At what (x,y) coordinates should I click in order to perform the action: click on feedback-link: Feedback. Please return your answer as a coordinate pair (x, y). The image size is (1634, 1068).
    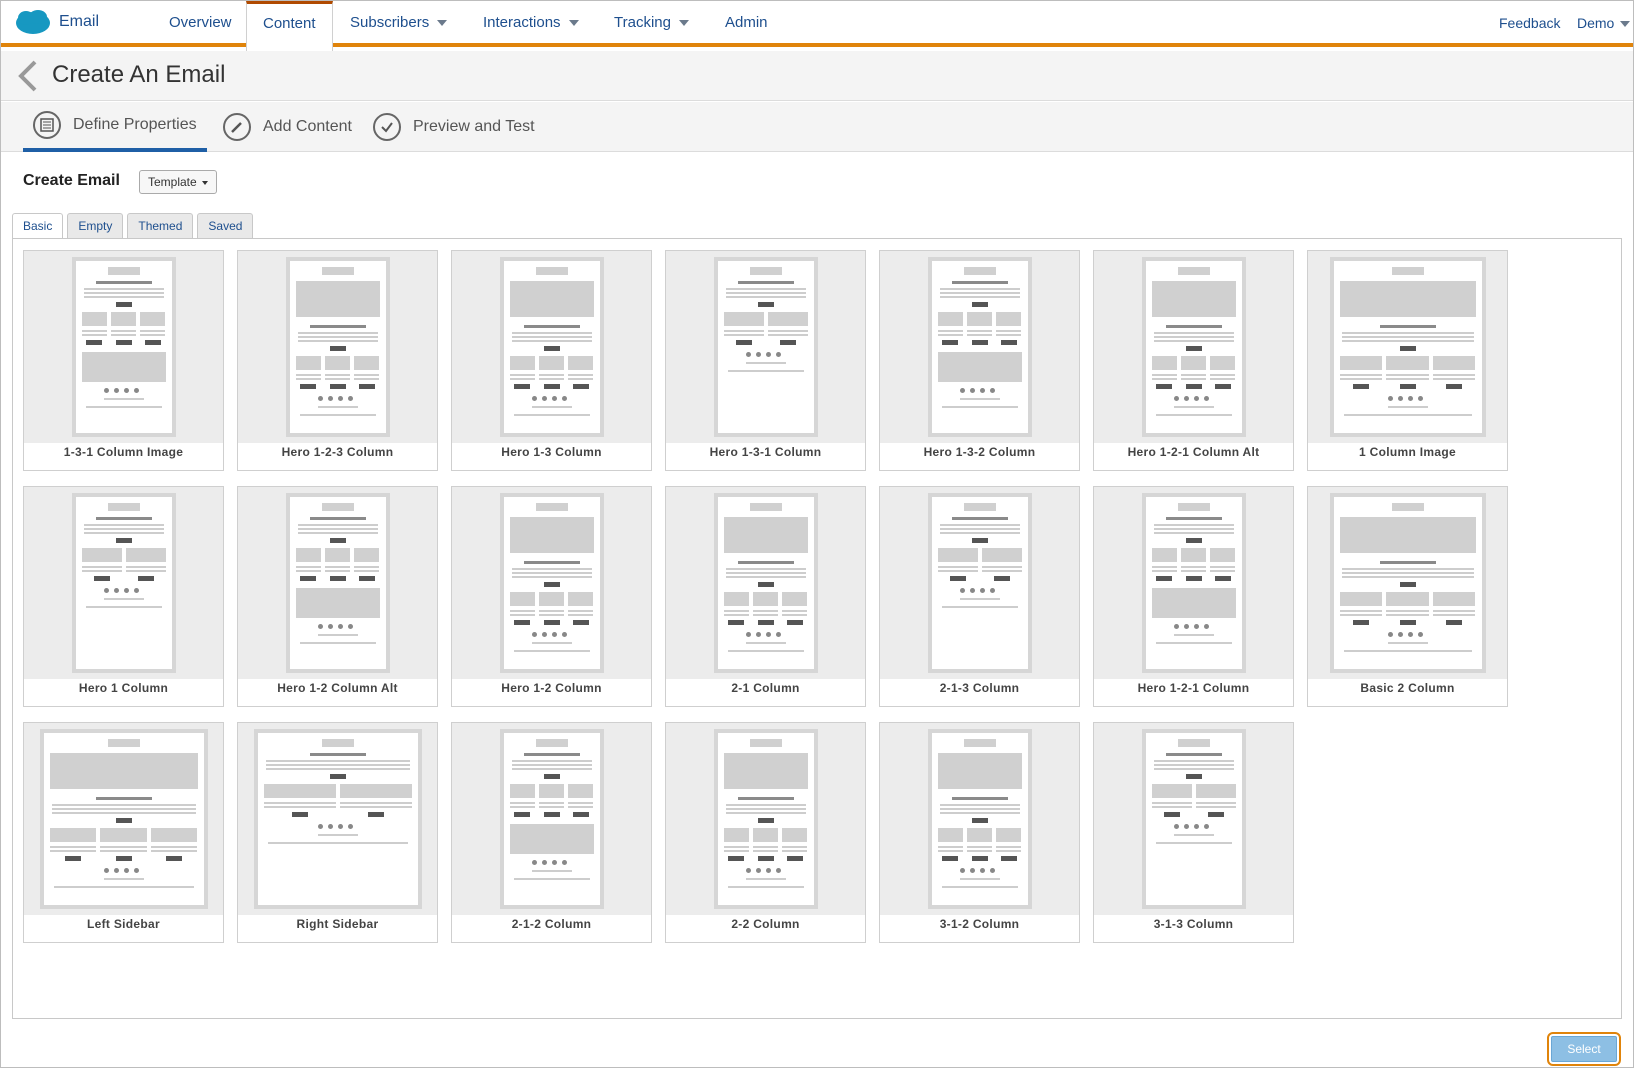
    Looking at the image, I should click on (1529, 24).